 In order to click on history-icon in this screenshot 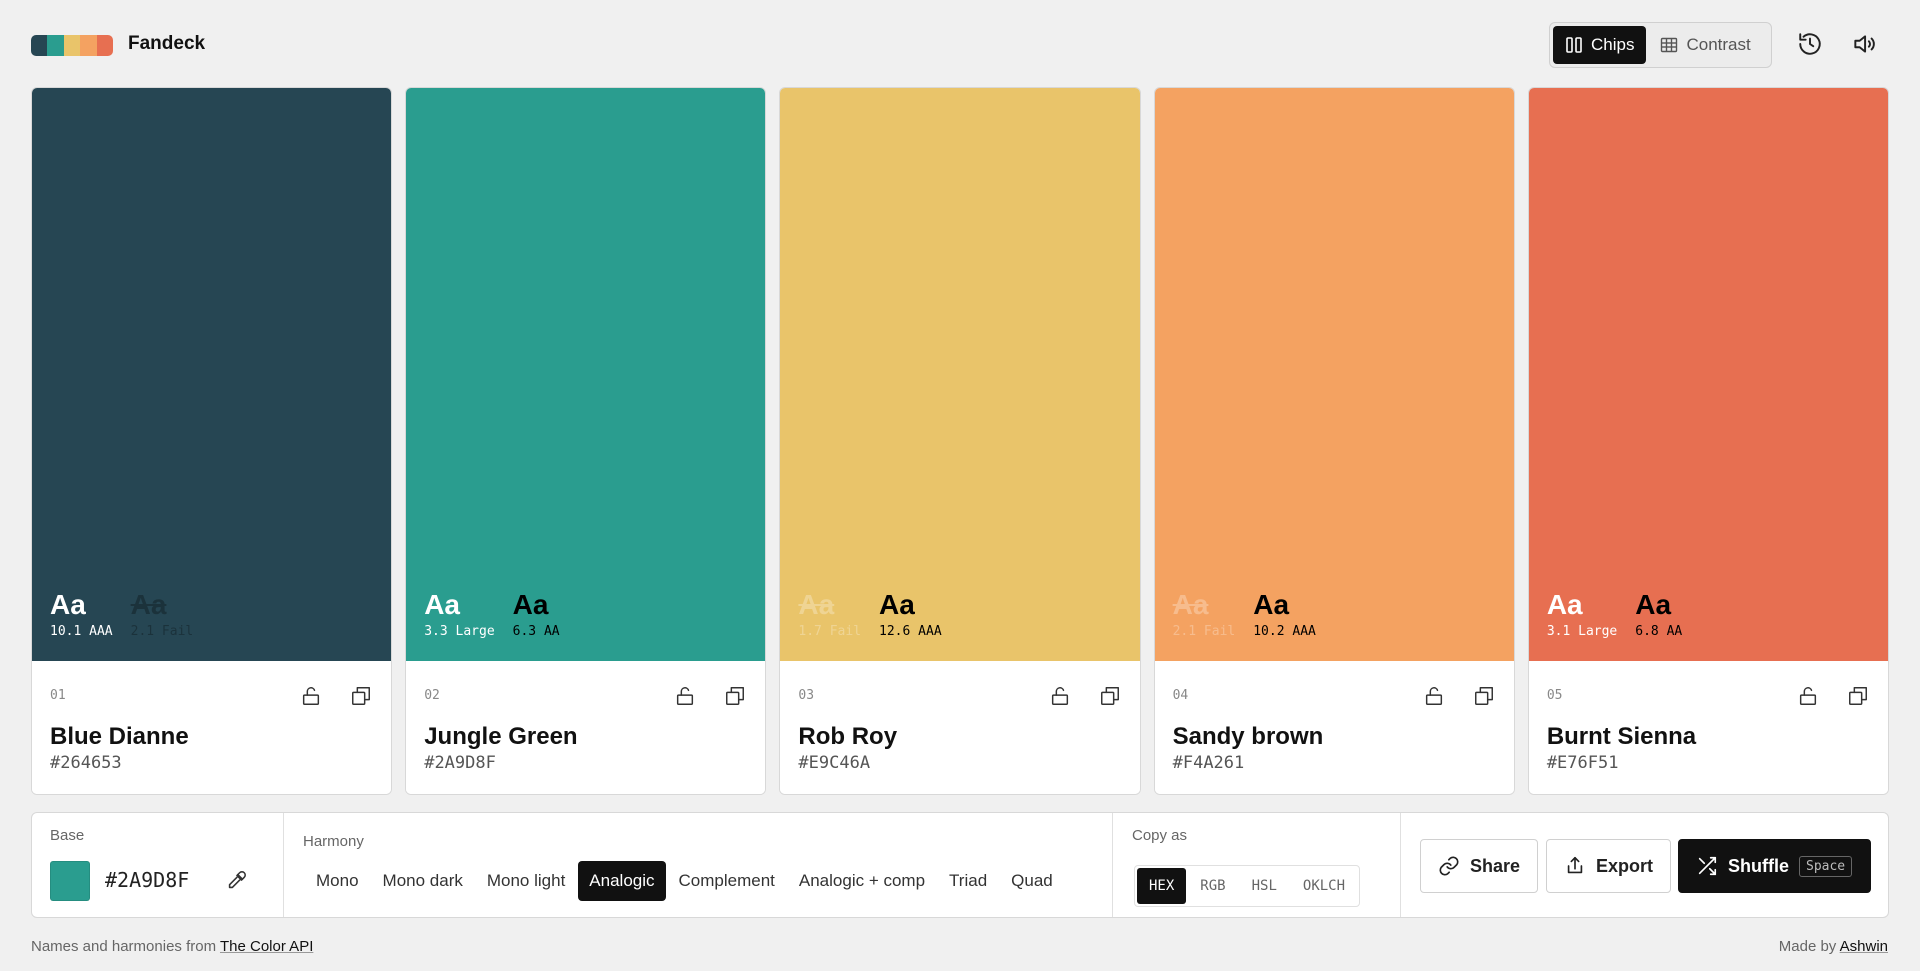, I will do `click(1810, 44)`.